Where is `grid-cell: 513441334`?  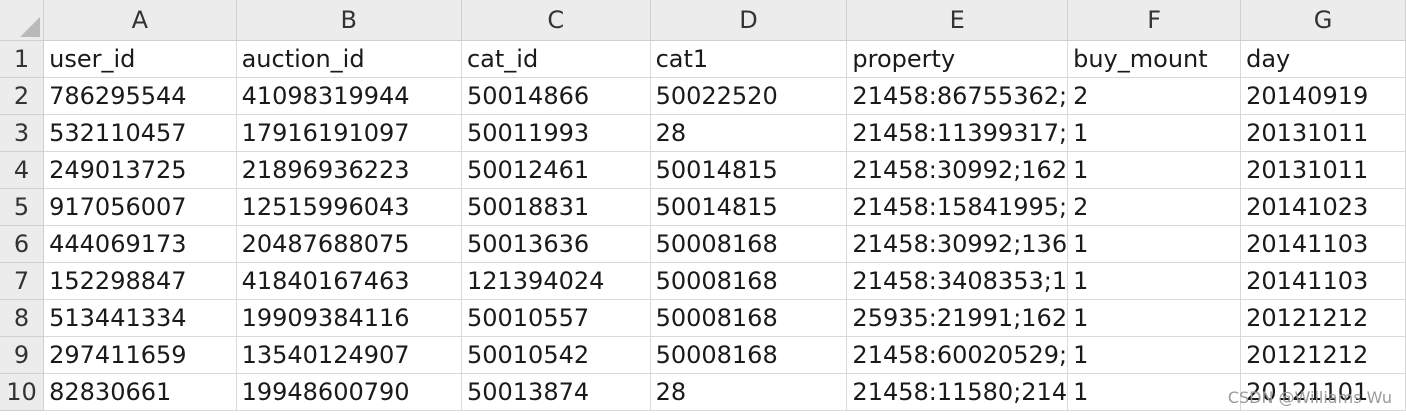
grid-cell: 513441334 is located at coordinates (140, 318).